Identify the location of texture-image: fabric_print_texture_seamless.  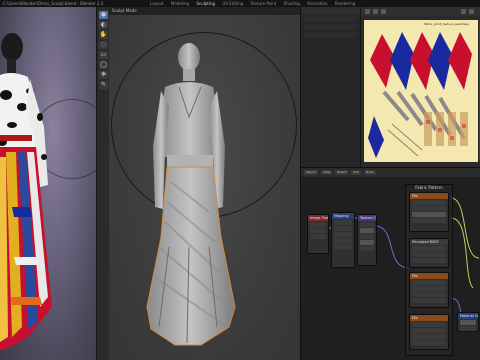
(421, 91).